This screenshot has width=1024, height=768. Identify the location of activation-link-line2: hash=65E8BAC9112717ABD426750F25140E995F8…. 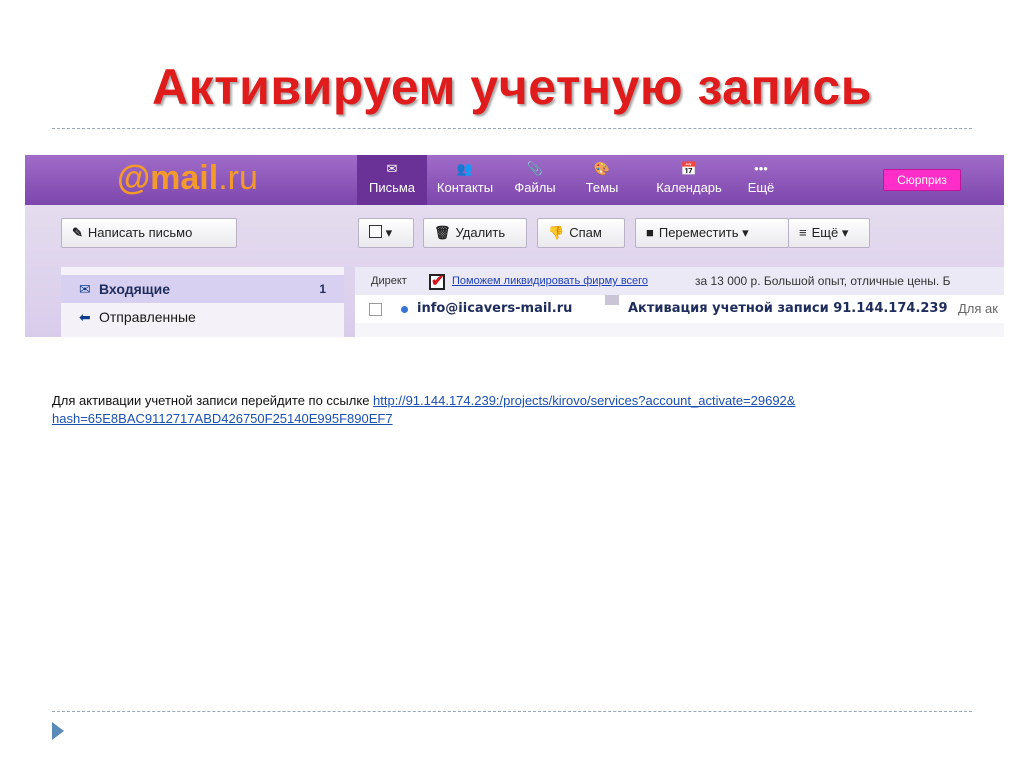
(222, 418).